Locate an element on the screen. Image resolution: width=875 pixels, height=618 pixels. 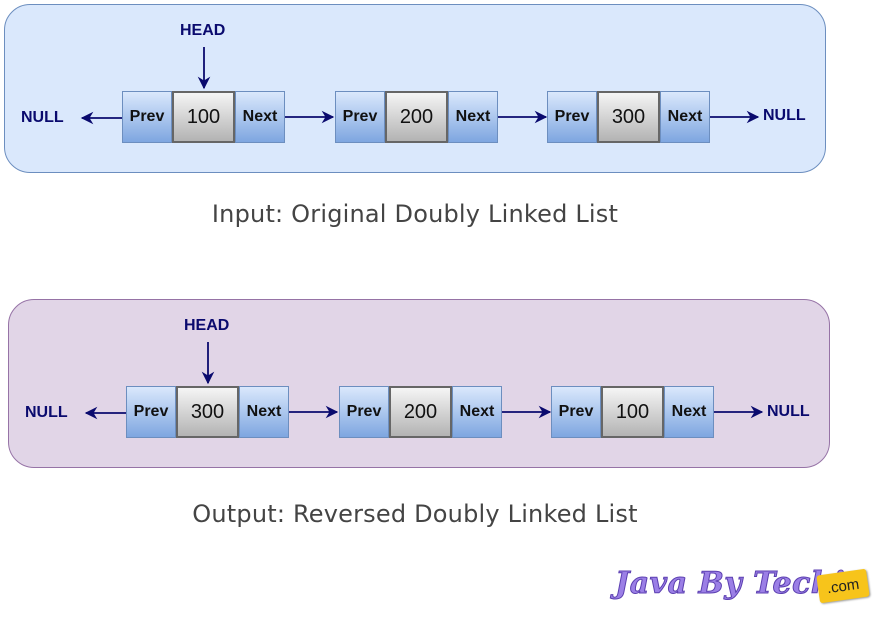
input-head-label: HEAD is located at coordinates (203, 30).